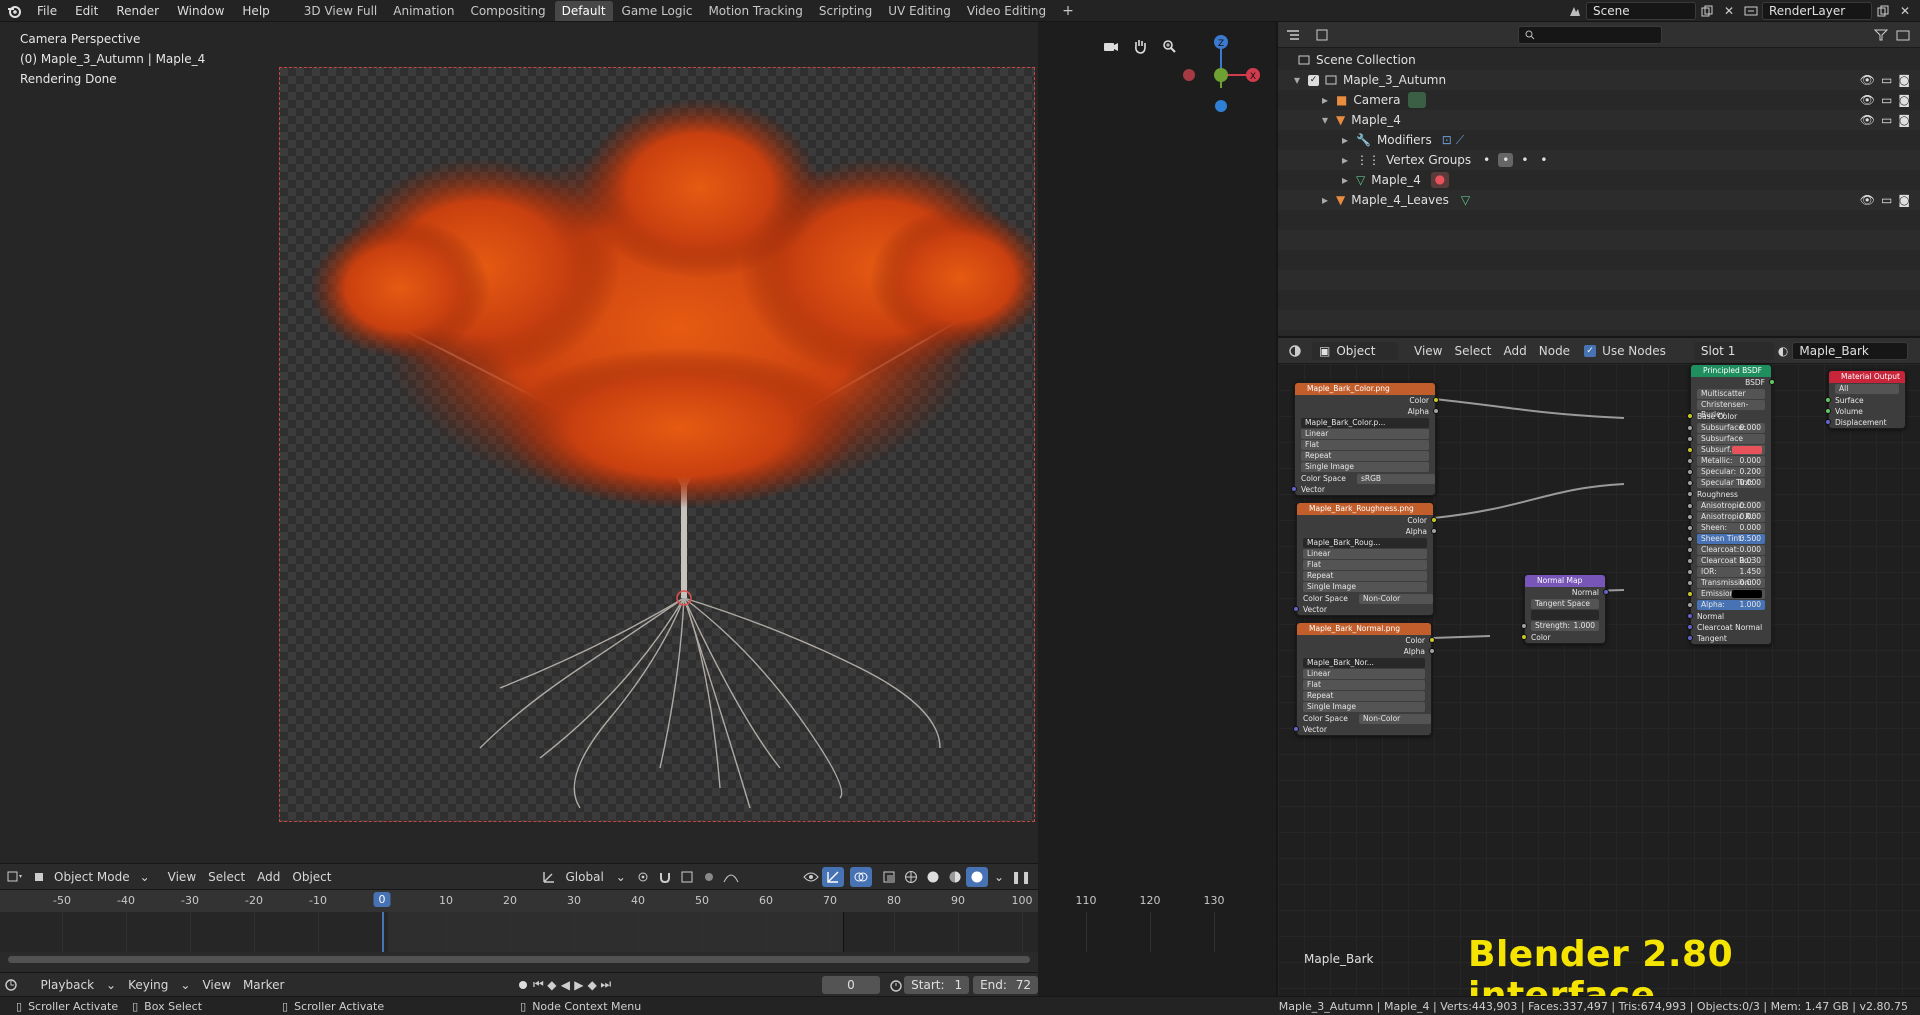  Describe the element at coordinates (933, 877) in the screenshot. I see `solid-shading-icon` at that location.